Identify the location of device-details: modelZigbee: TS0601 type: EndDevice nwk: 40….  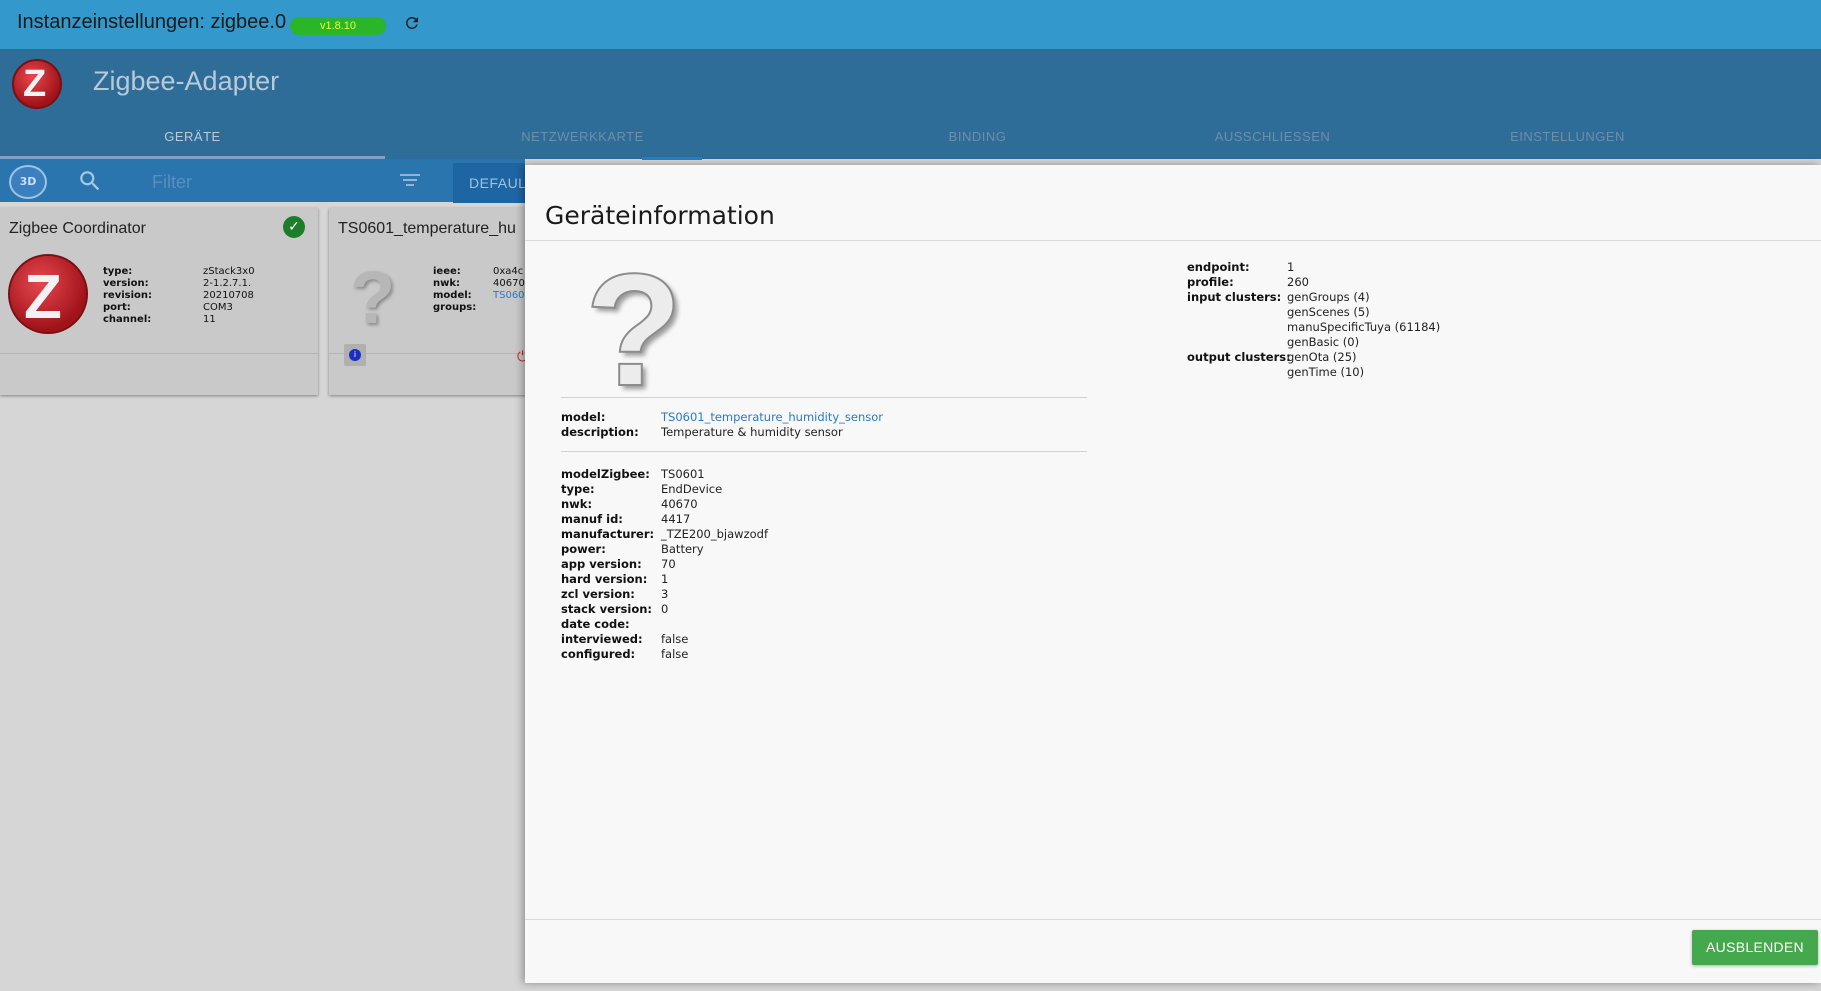
(664, 564).